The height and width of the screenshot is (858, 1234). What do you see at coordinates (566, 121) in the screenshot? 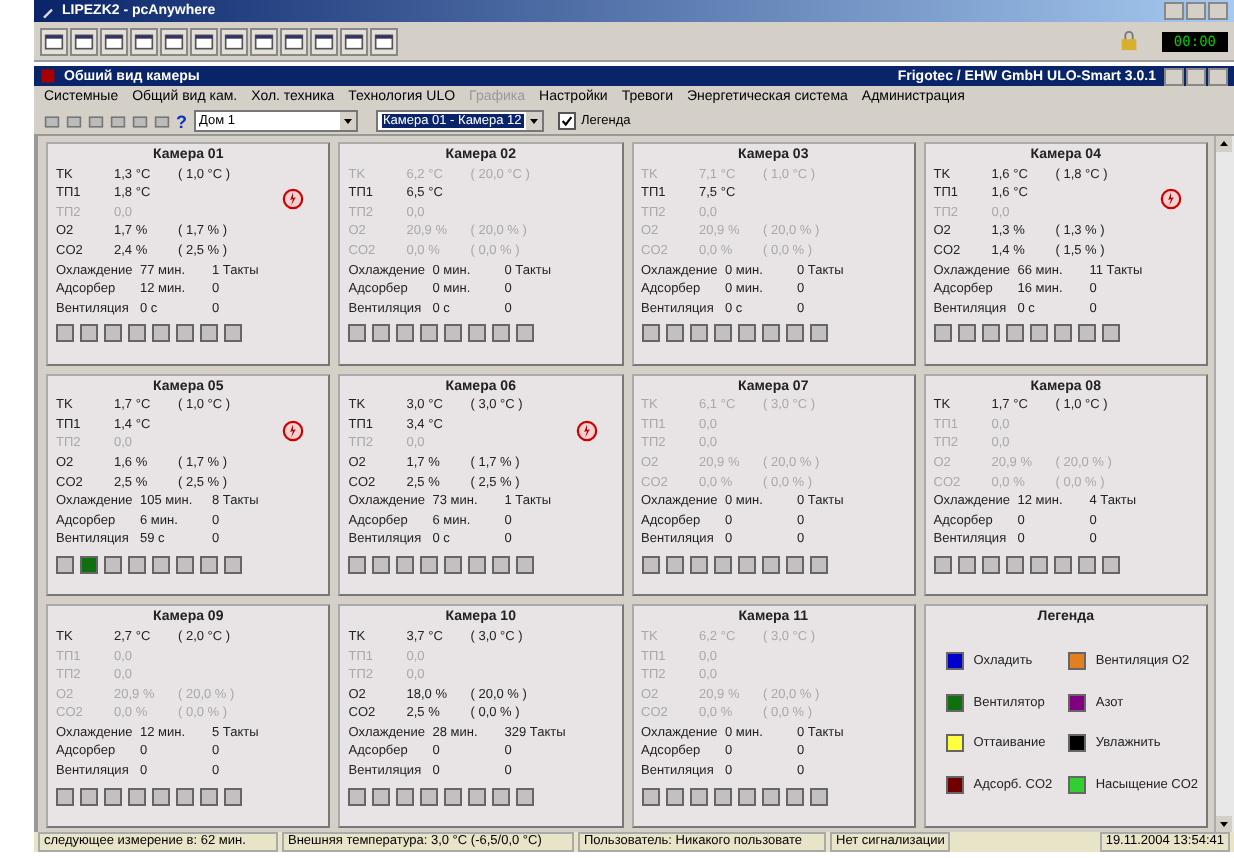
I see `legend-checkbox` at bounding box center [566, 121].